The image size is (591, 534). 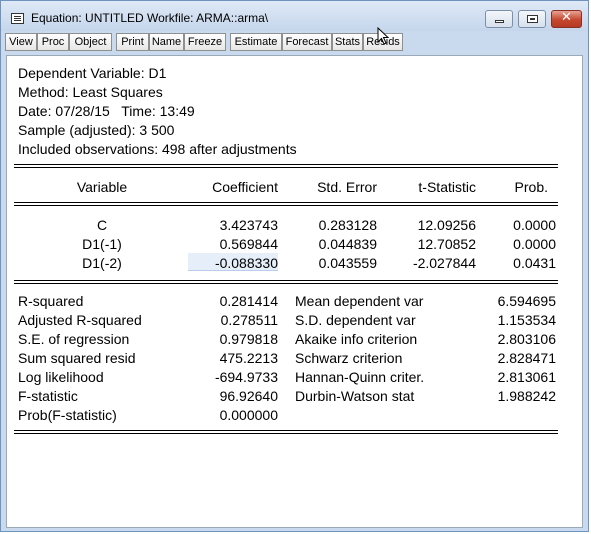 I want to click on close-icon: ✕, so click(x=566, y=17).